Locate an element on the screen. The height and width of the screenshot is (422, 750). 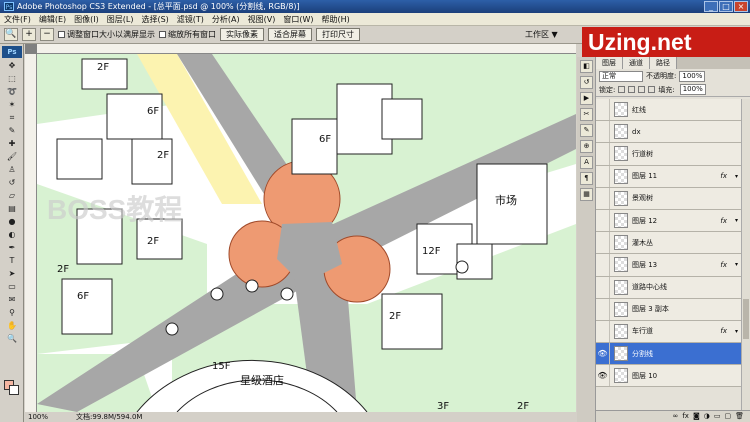
resize-windows-checkbox: 调整窗口大小以满屏显示 is located at coordinates (106, 34).